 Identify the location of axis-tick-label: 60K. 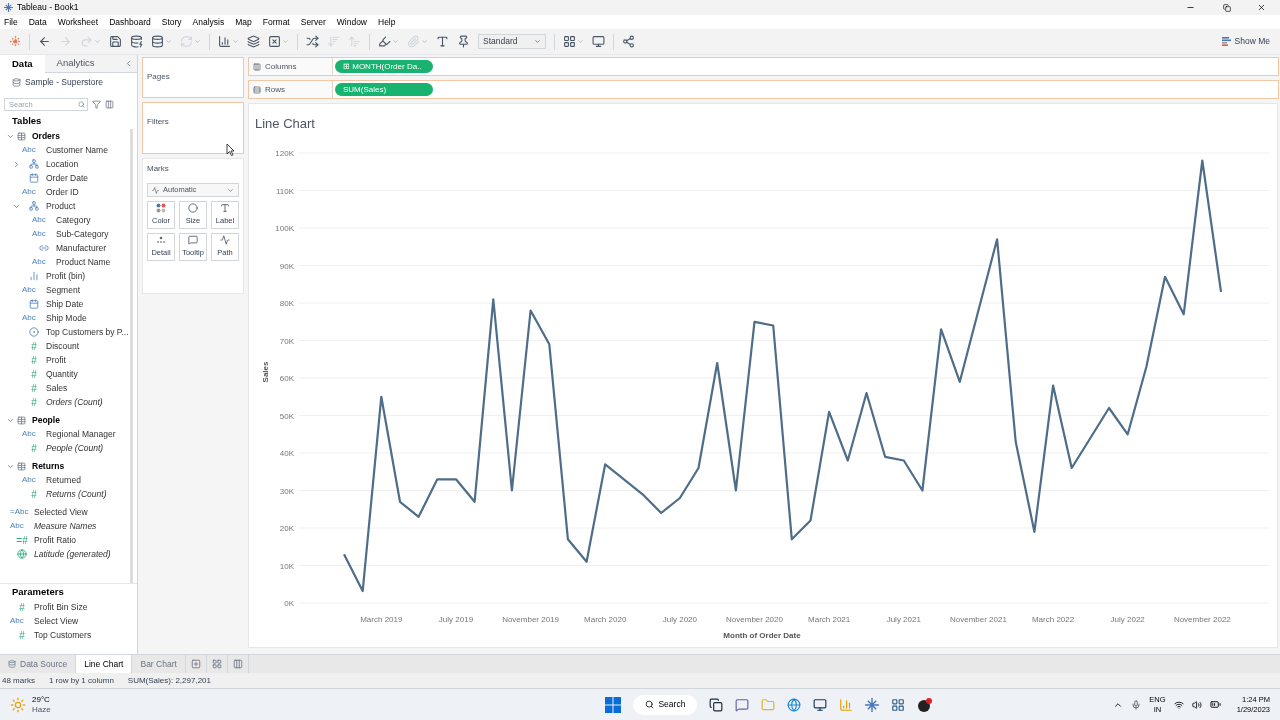
(286, 378).